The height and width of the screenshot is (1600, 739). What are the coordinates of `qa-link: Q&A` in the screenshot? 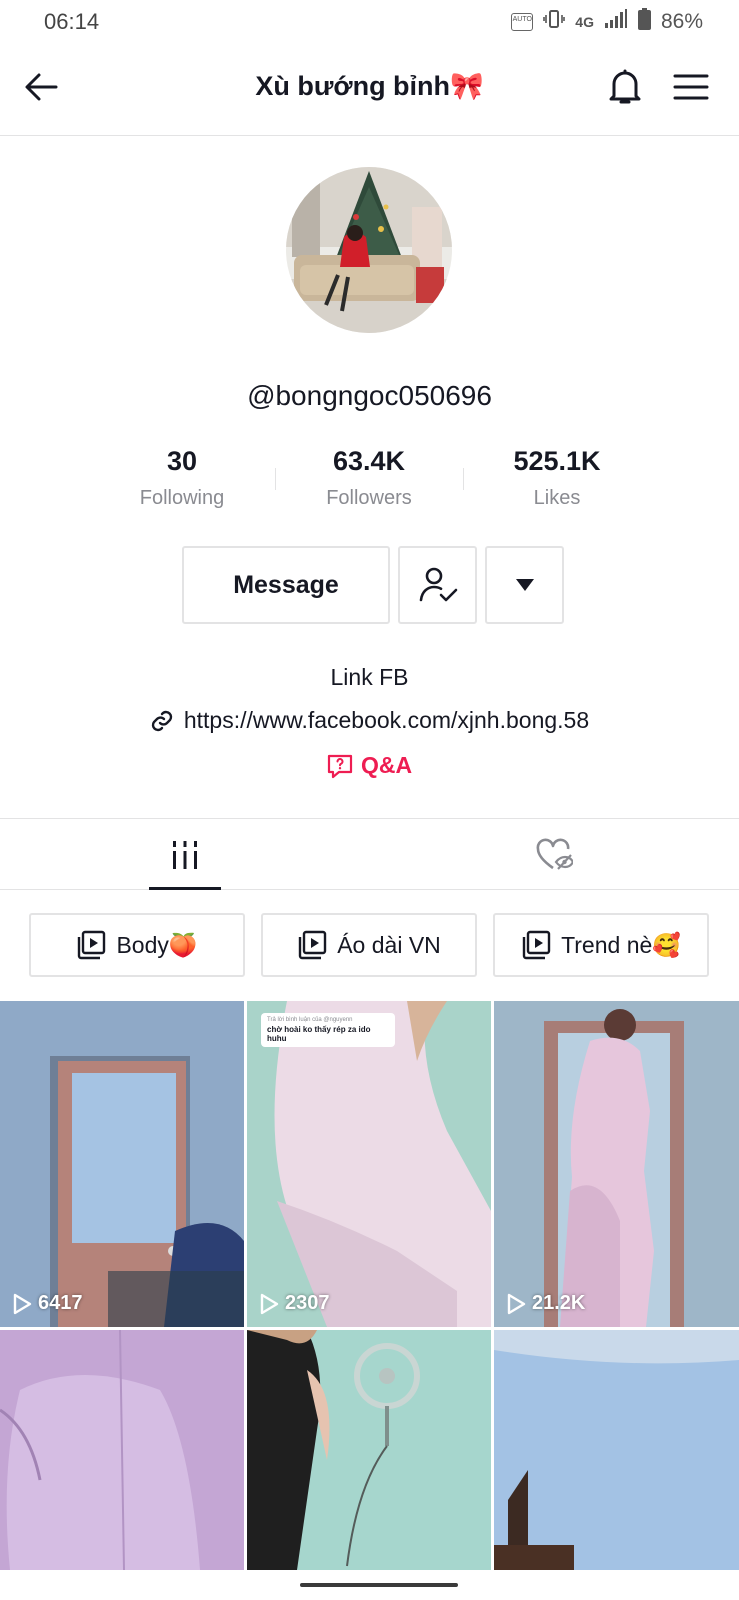 It's located at (369, 765).